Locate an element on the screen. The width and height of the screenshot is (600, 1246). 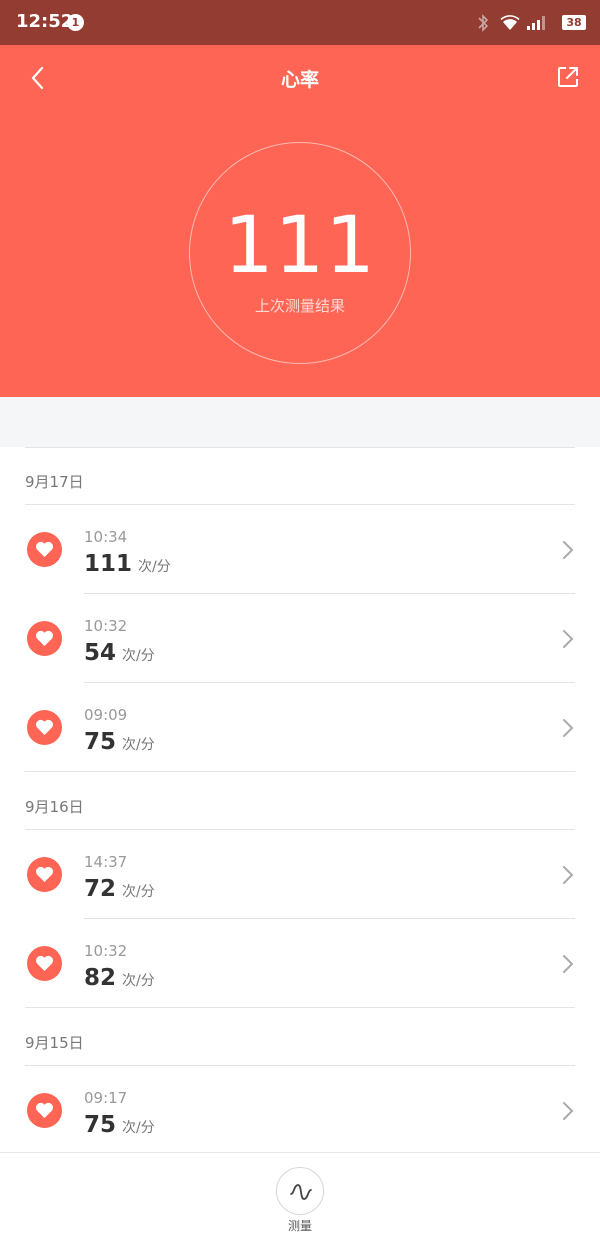
measure-button is located at coordinates (300, 1191).